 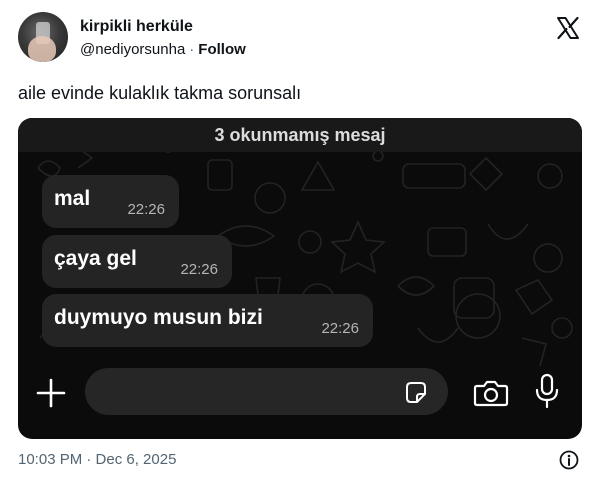 I want to click on message-text: çaya gel, so click(x=95, y=258).